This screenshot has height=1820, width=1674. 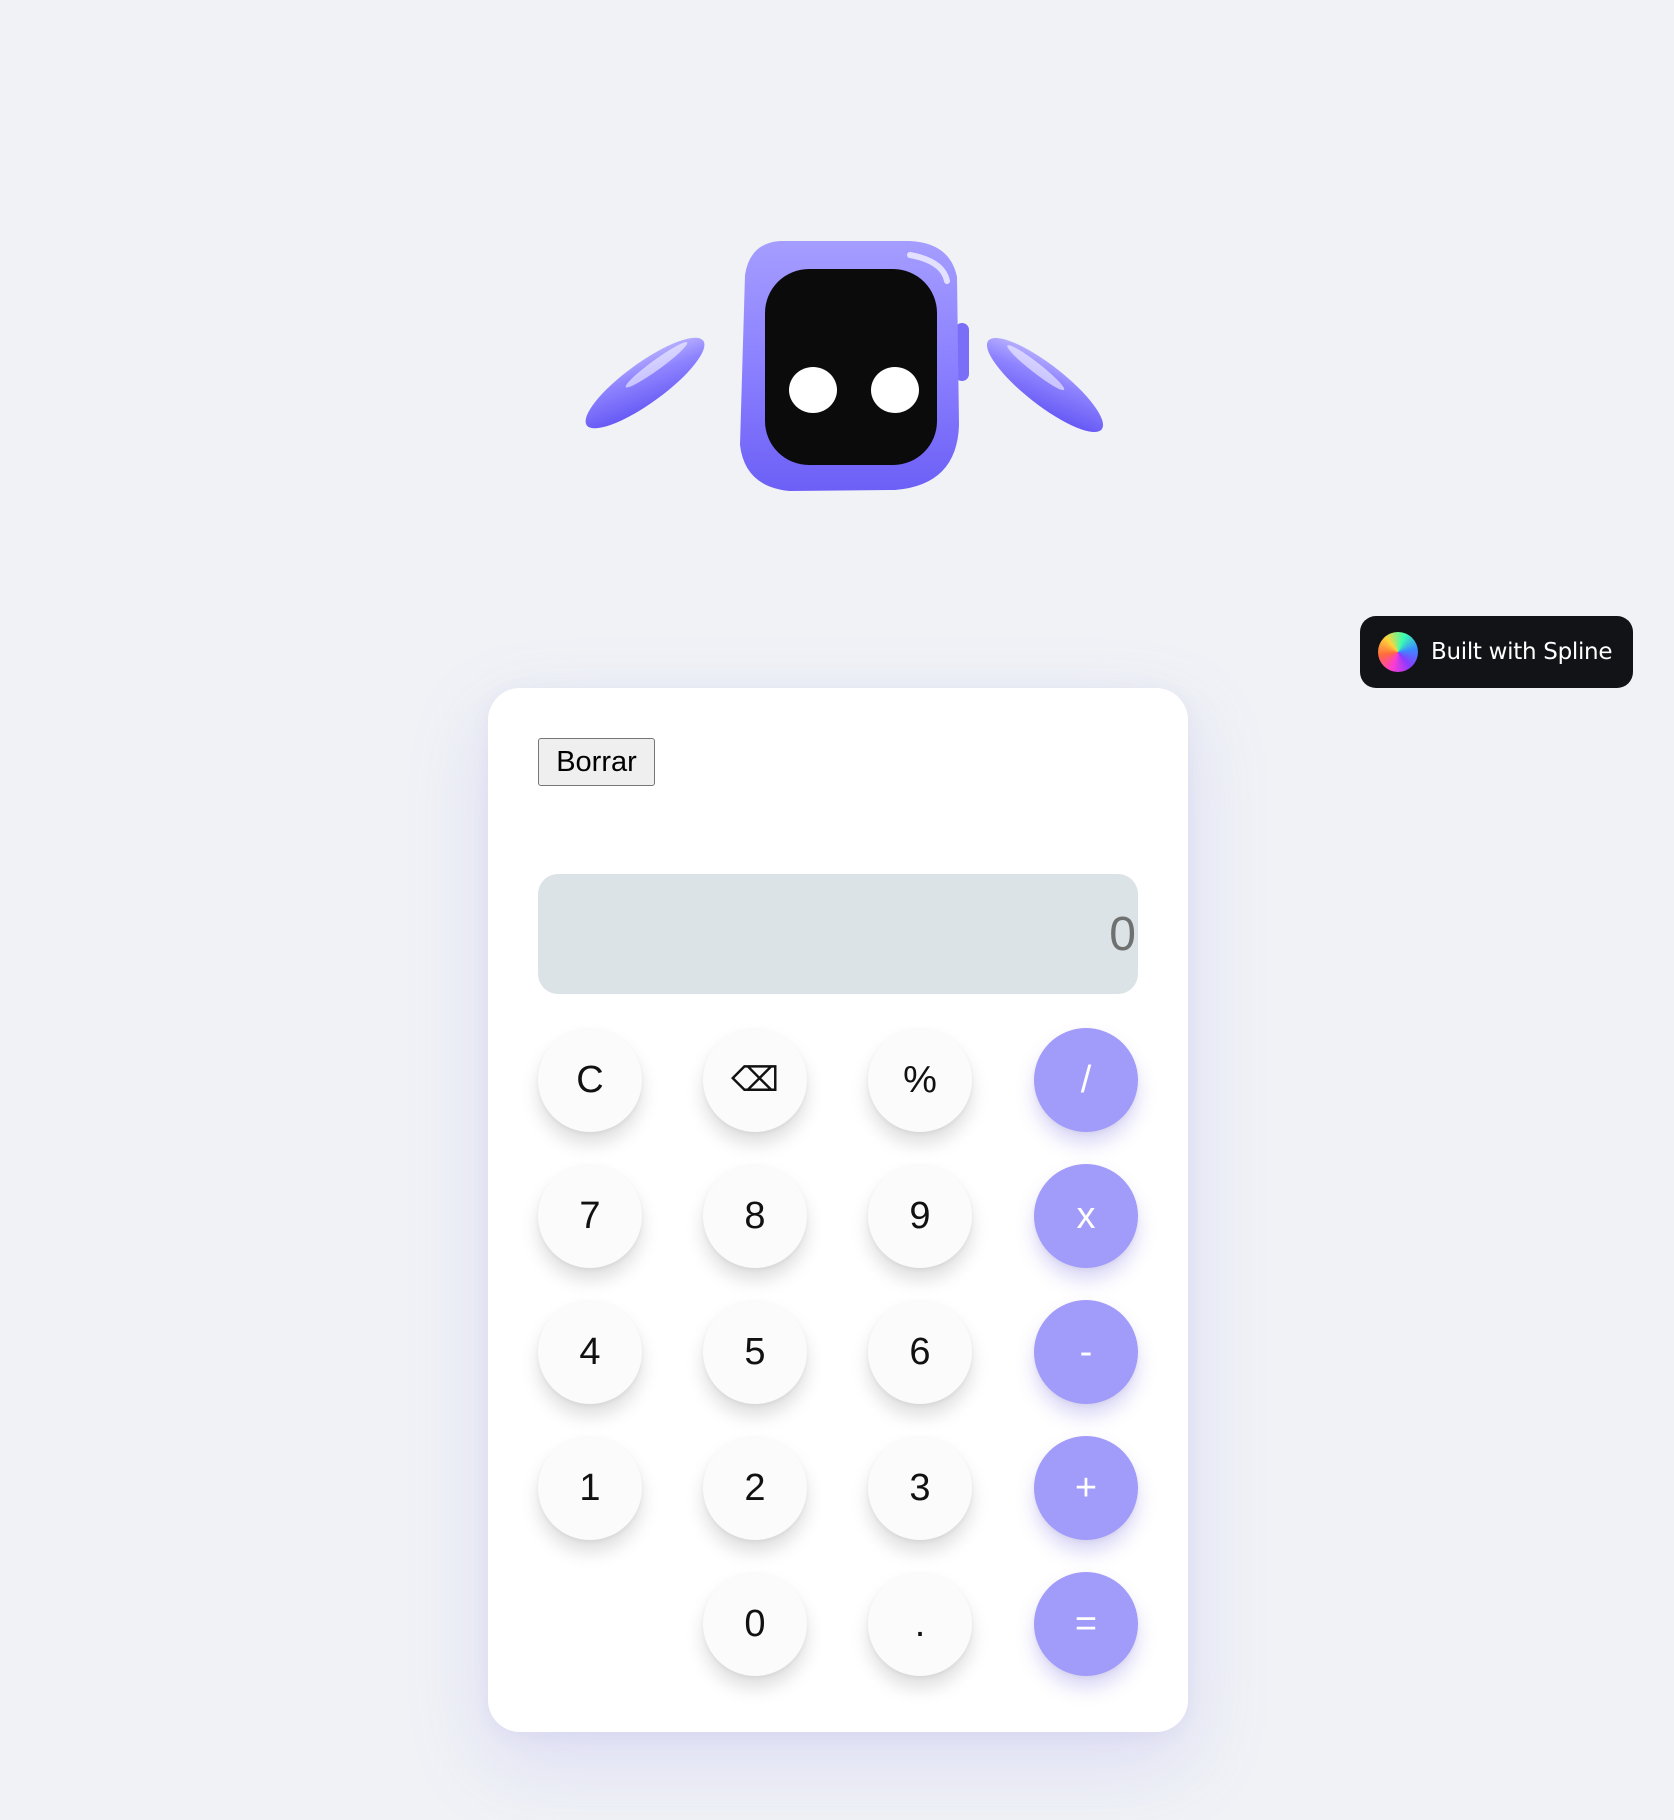 I want to click on digit-8-key: 8, so click(x=755, y=1216).